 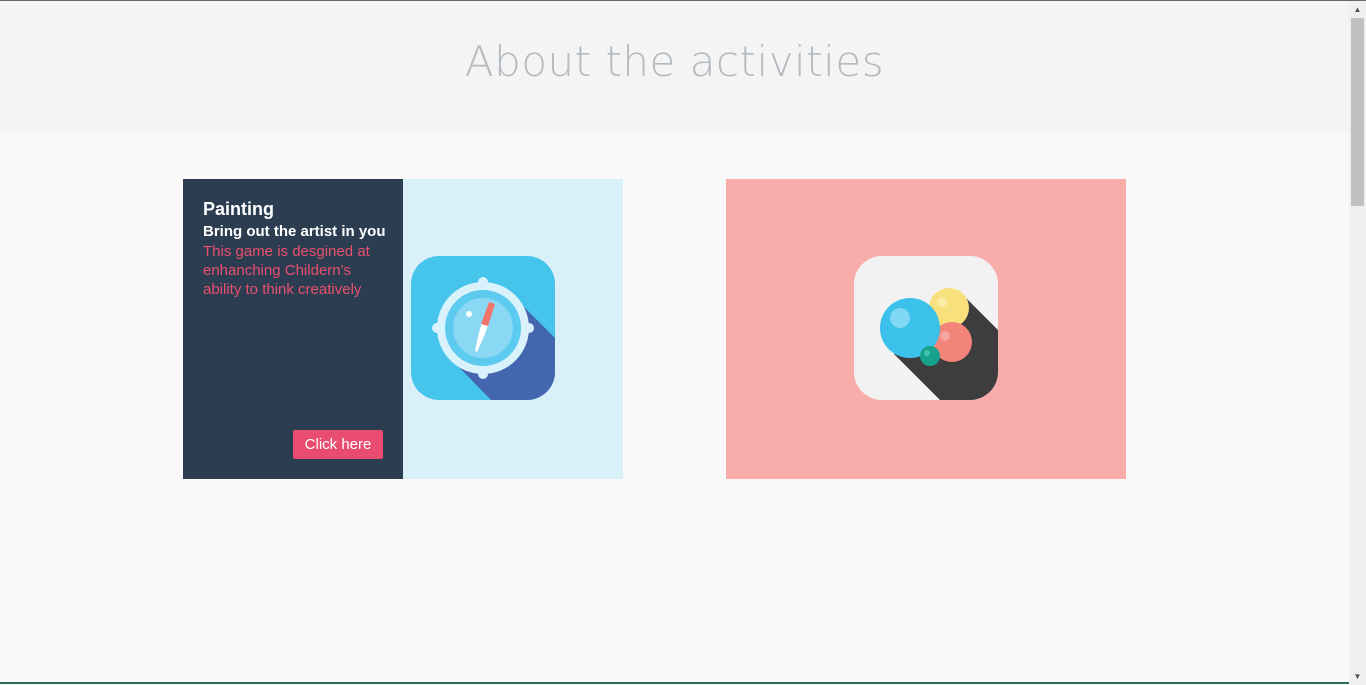 I want to click on card-title: Painting, so click(x=238, y=209).